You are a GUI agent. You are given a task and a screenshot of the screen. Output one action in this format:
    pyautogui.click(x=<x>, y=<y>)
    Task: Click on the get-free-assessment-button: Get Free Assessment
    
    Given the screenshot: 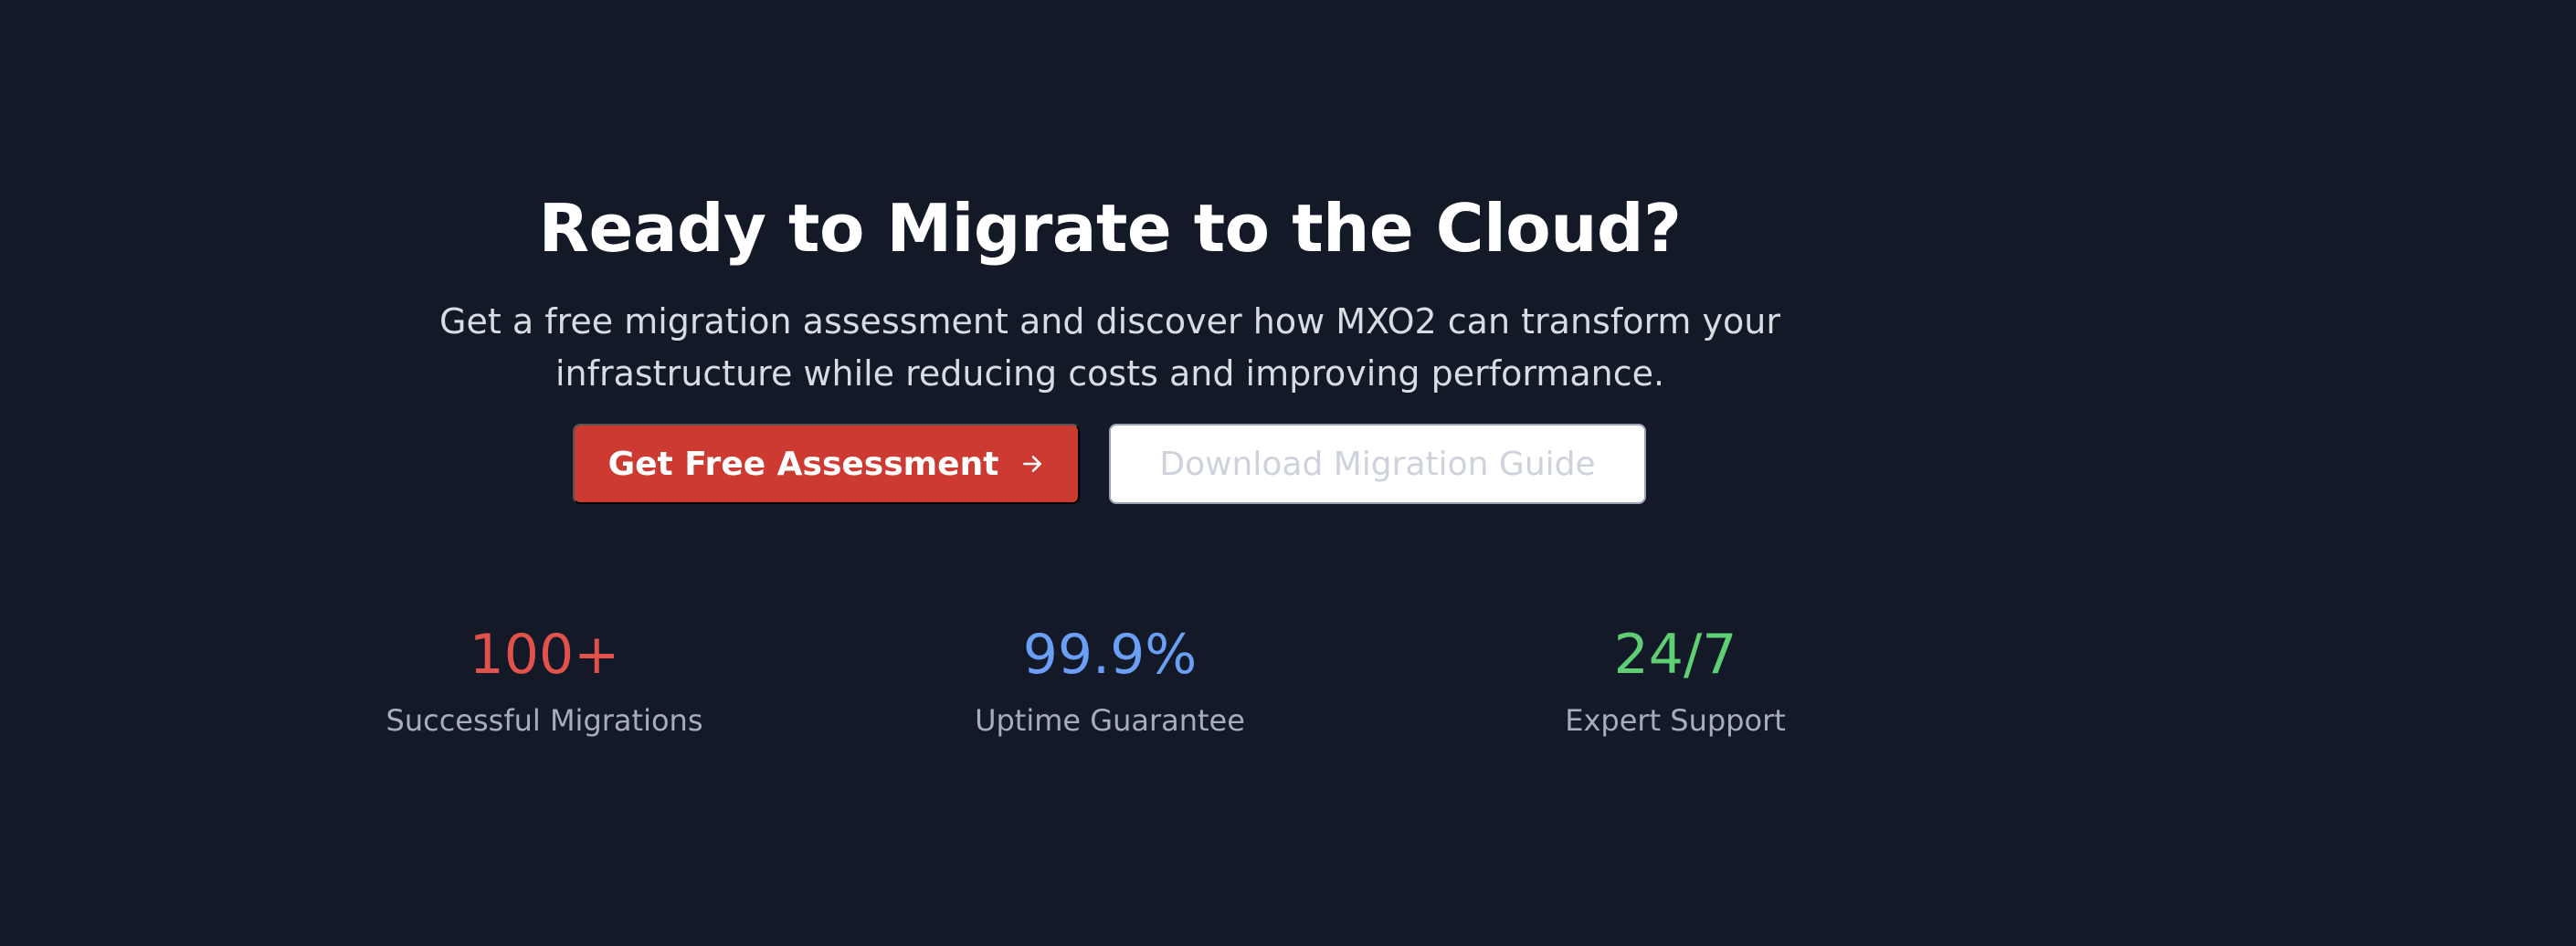 What is the action you would take?
    pyautogui.click(x=826, y=464)
    